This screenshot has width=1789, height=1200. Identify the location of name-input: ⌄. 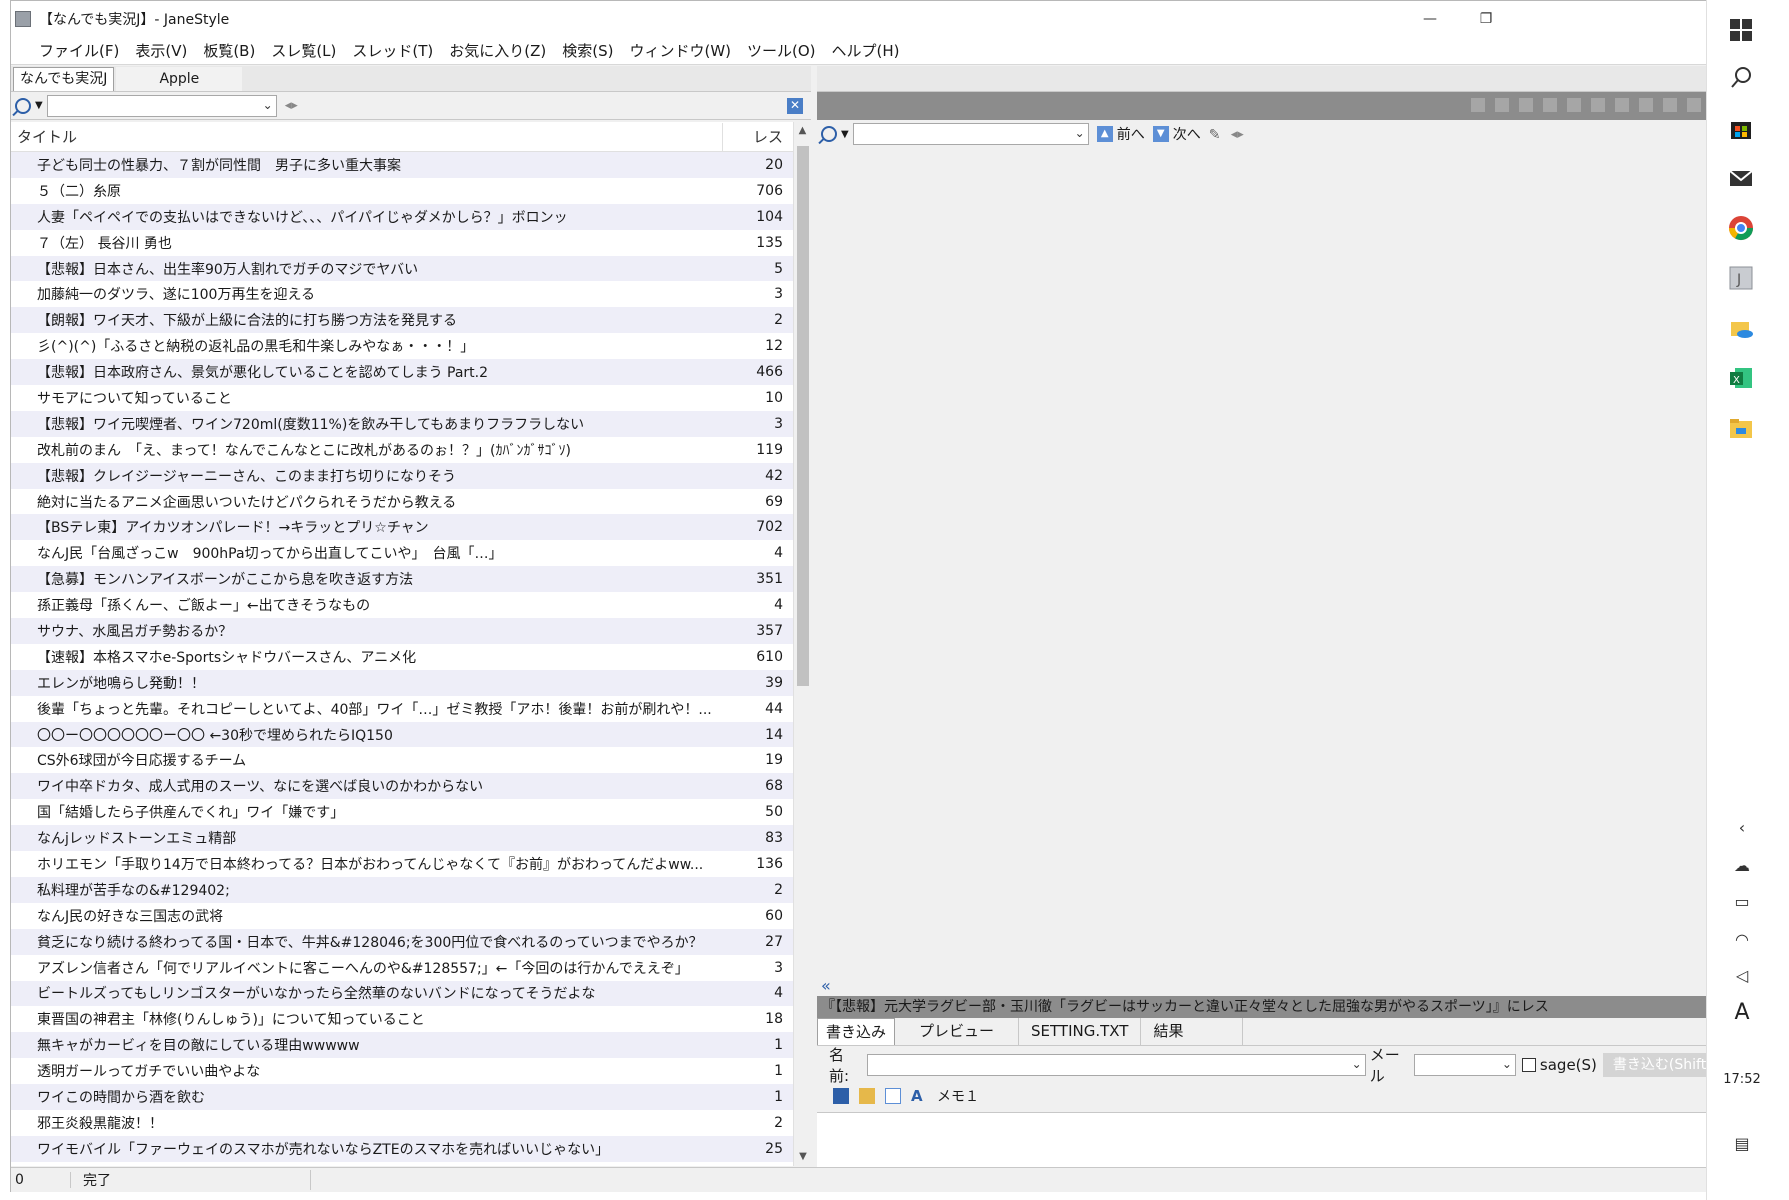
(1116, 1065).